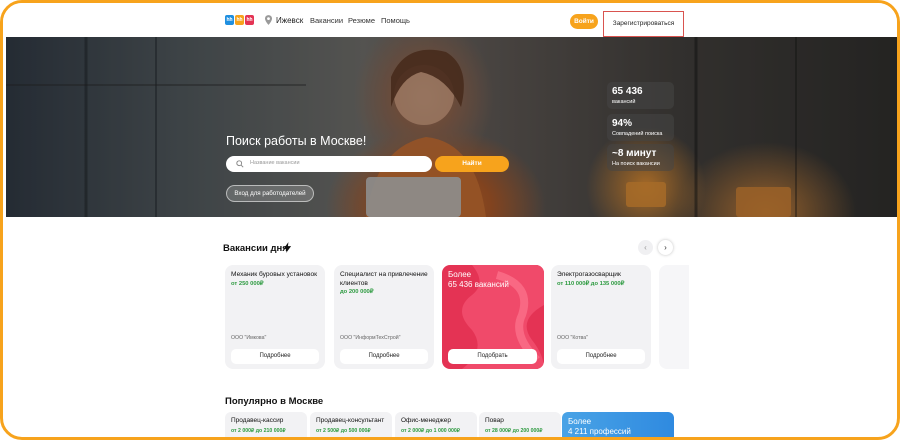 This screenshot has width=900, height=440. I want to click on nav-resume: Резюме, so click(361, 20).